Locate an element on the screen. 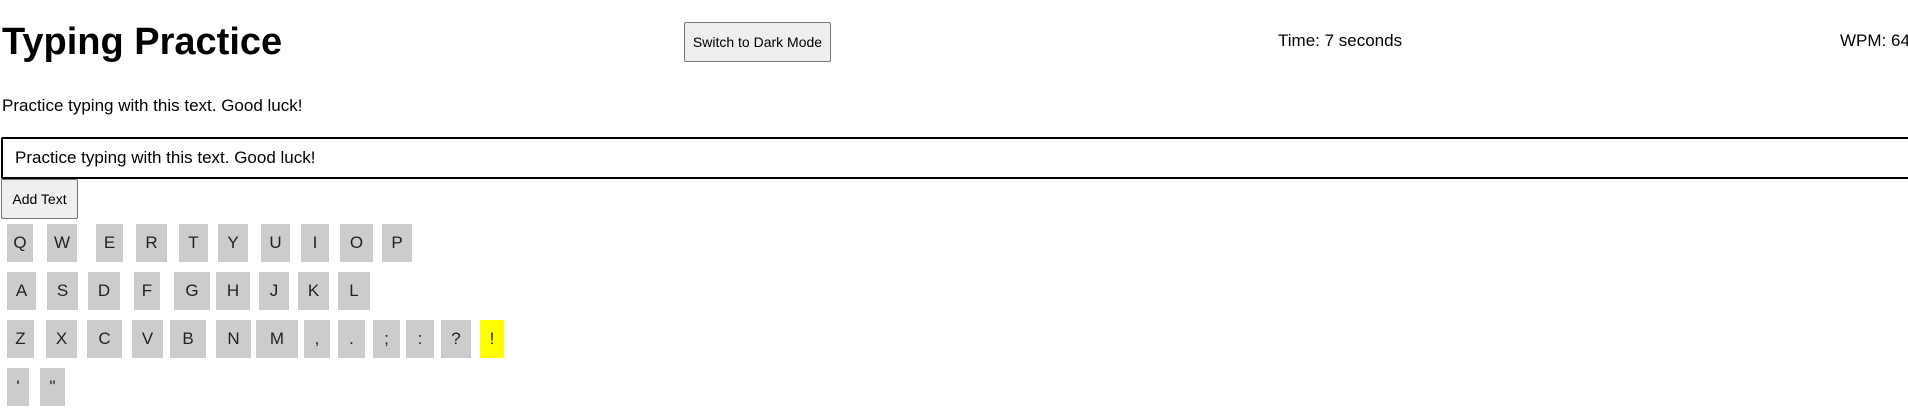 Image resolution: width=1908 pixels, height=418 pixels. key-d: D is located at coordinates (104, 291).